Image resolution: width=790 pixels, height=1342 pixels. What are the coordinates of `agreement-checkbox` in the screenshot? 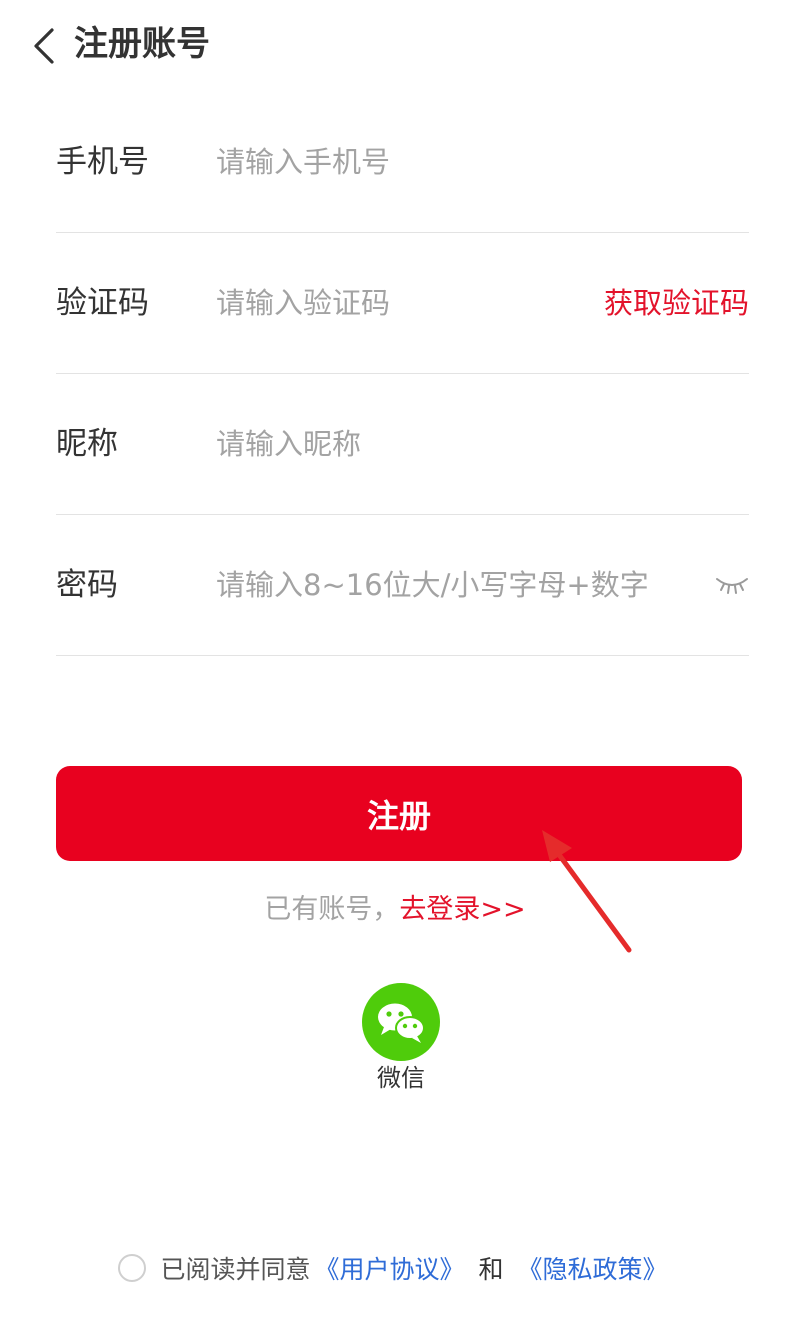 It's located at (132, 1268).